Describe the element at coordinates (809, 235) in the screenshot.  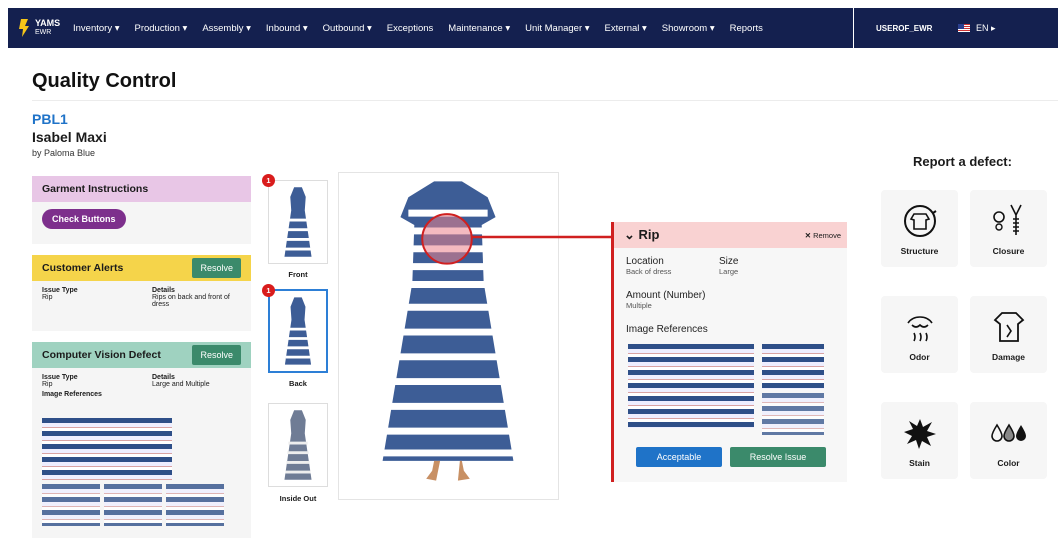
I see `close-icon: ✕` at that location.